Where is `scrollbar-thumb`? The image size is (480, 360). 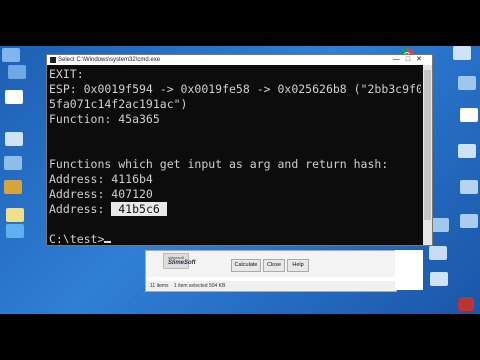 scrollbar-thumb is located at coordinates (427, 145).